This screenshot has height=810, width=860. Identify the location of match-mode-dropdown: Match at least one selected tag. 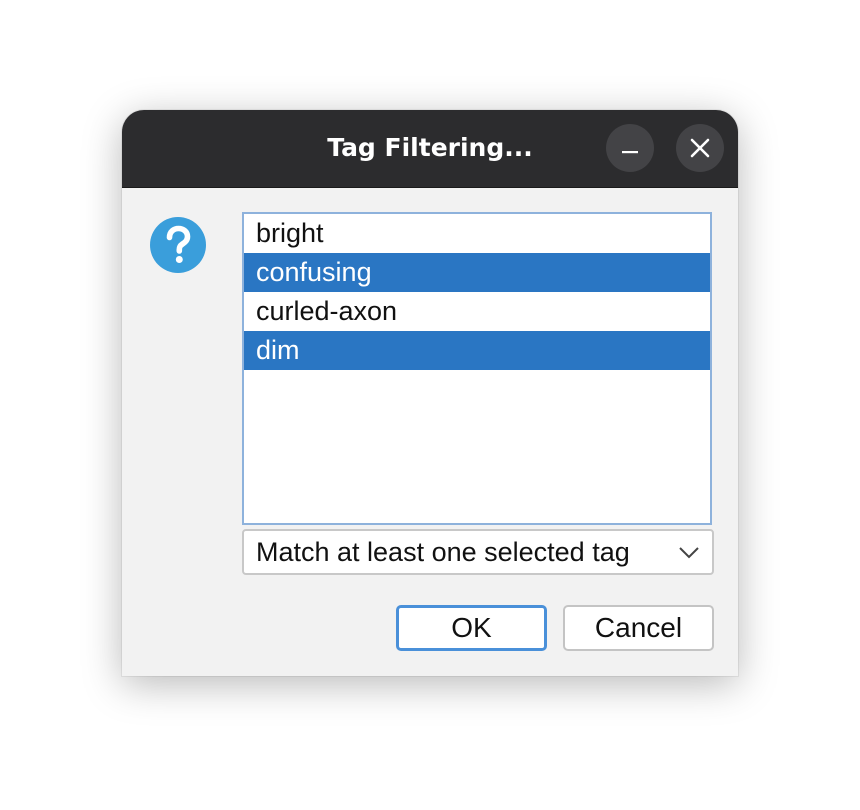
(478, 552).